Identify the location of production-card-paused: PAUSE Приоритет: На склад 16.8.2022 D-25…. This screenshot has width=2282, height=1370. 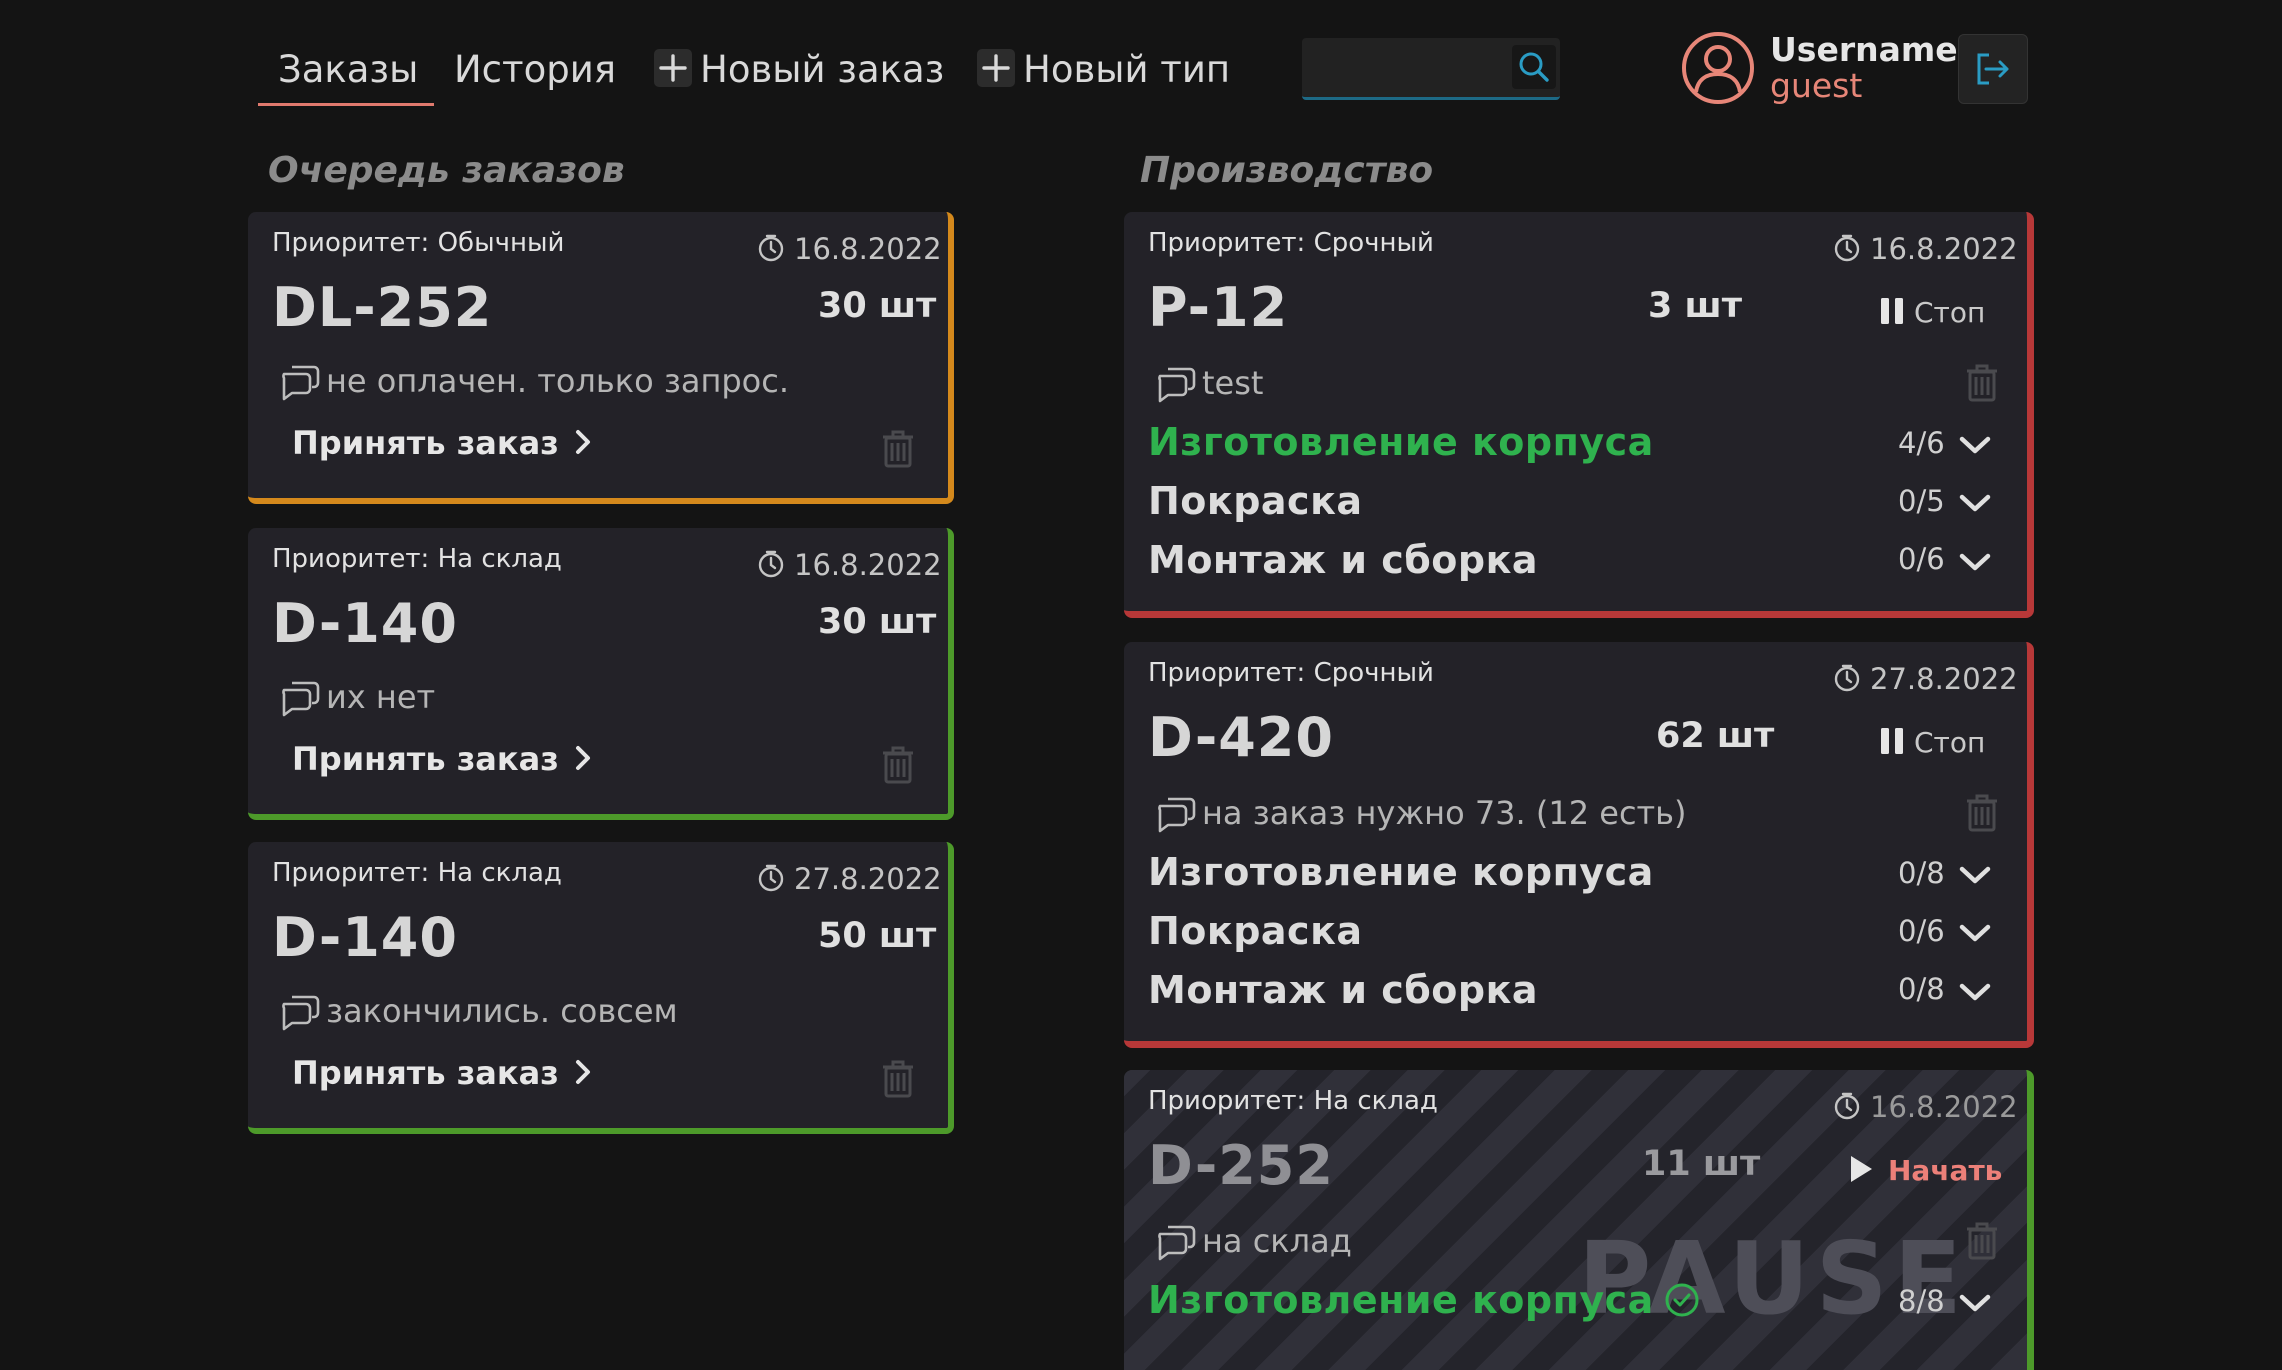
(1579, 1220).